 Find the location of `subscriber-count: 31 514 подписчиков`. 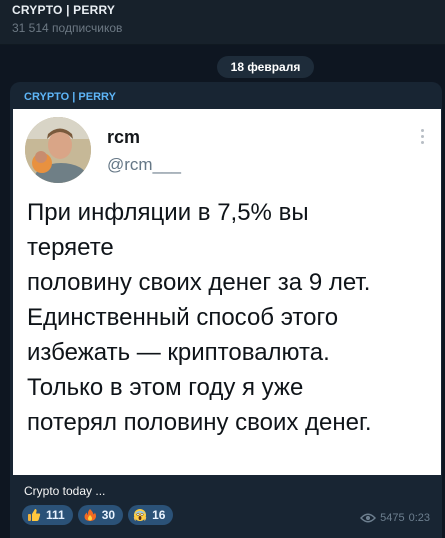

subscriber-count: 31 514 подписчиков is located at coordinates (67, 28).